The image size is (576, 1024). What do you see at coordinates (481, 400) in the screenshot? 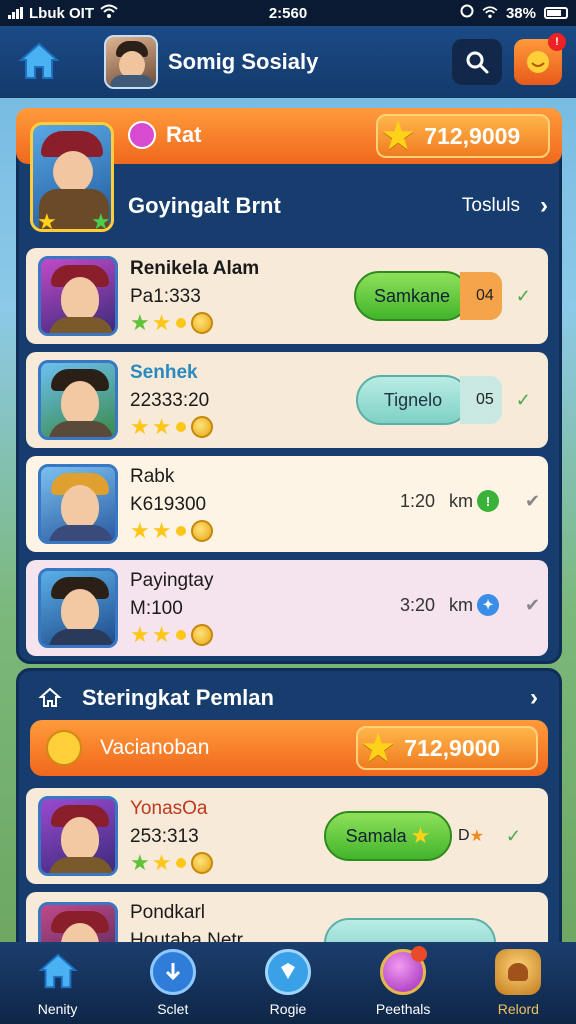
I see `row-tag: 05` at bounding box center [481, 400].